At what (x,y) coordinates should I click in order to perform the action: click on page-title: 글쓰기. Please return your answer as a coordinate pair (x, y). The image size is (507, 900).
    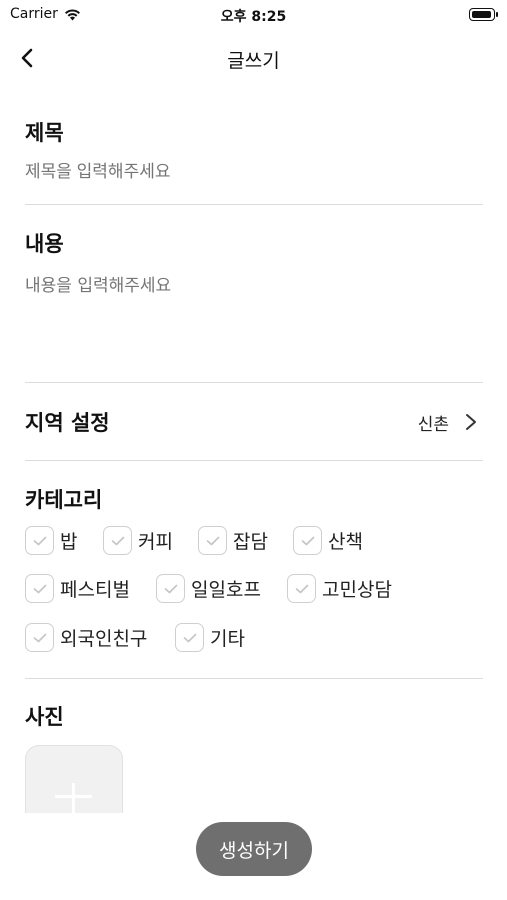
    Looking at the image, I should click on (253, 61).